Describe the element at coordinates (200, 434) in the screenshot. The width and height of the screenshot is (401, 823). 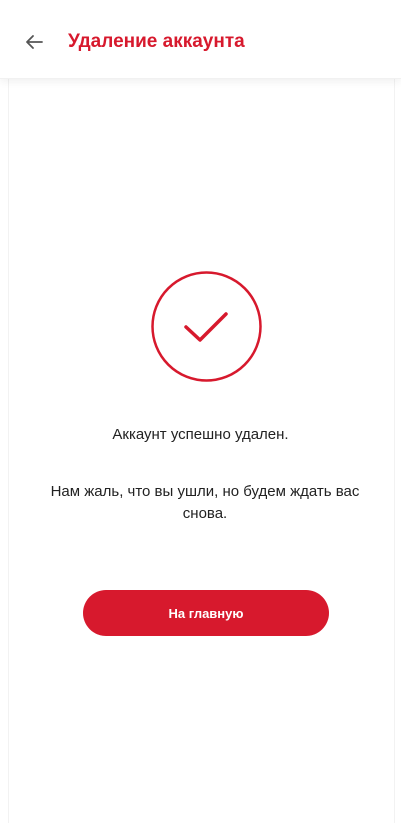
I see `success-message: Аккаунт успешно удален.` at that location.